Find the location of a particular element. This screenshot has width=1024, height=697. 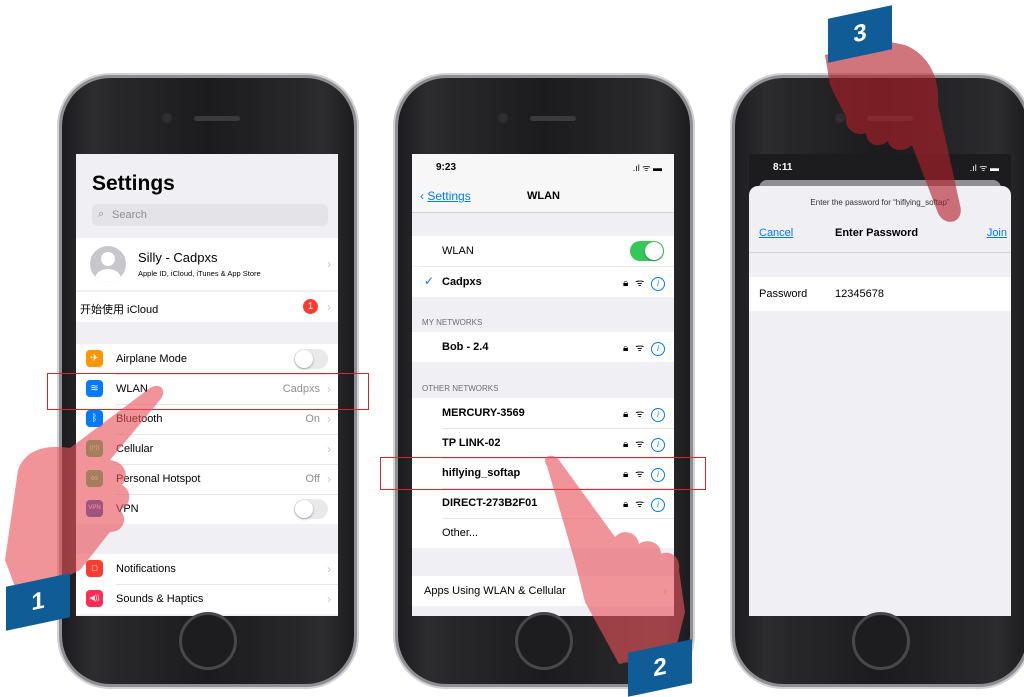

section-header: MY NETWORKS is located at coordinates (452, 322).